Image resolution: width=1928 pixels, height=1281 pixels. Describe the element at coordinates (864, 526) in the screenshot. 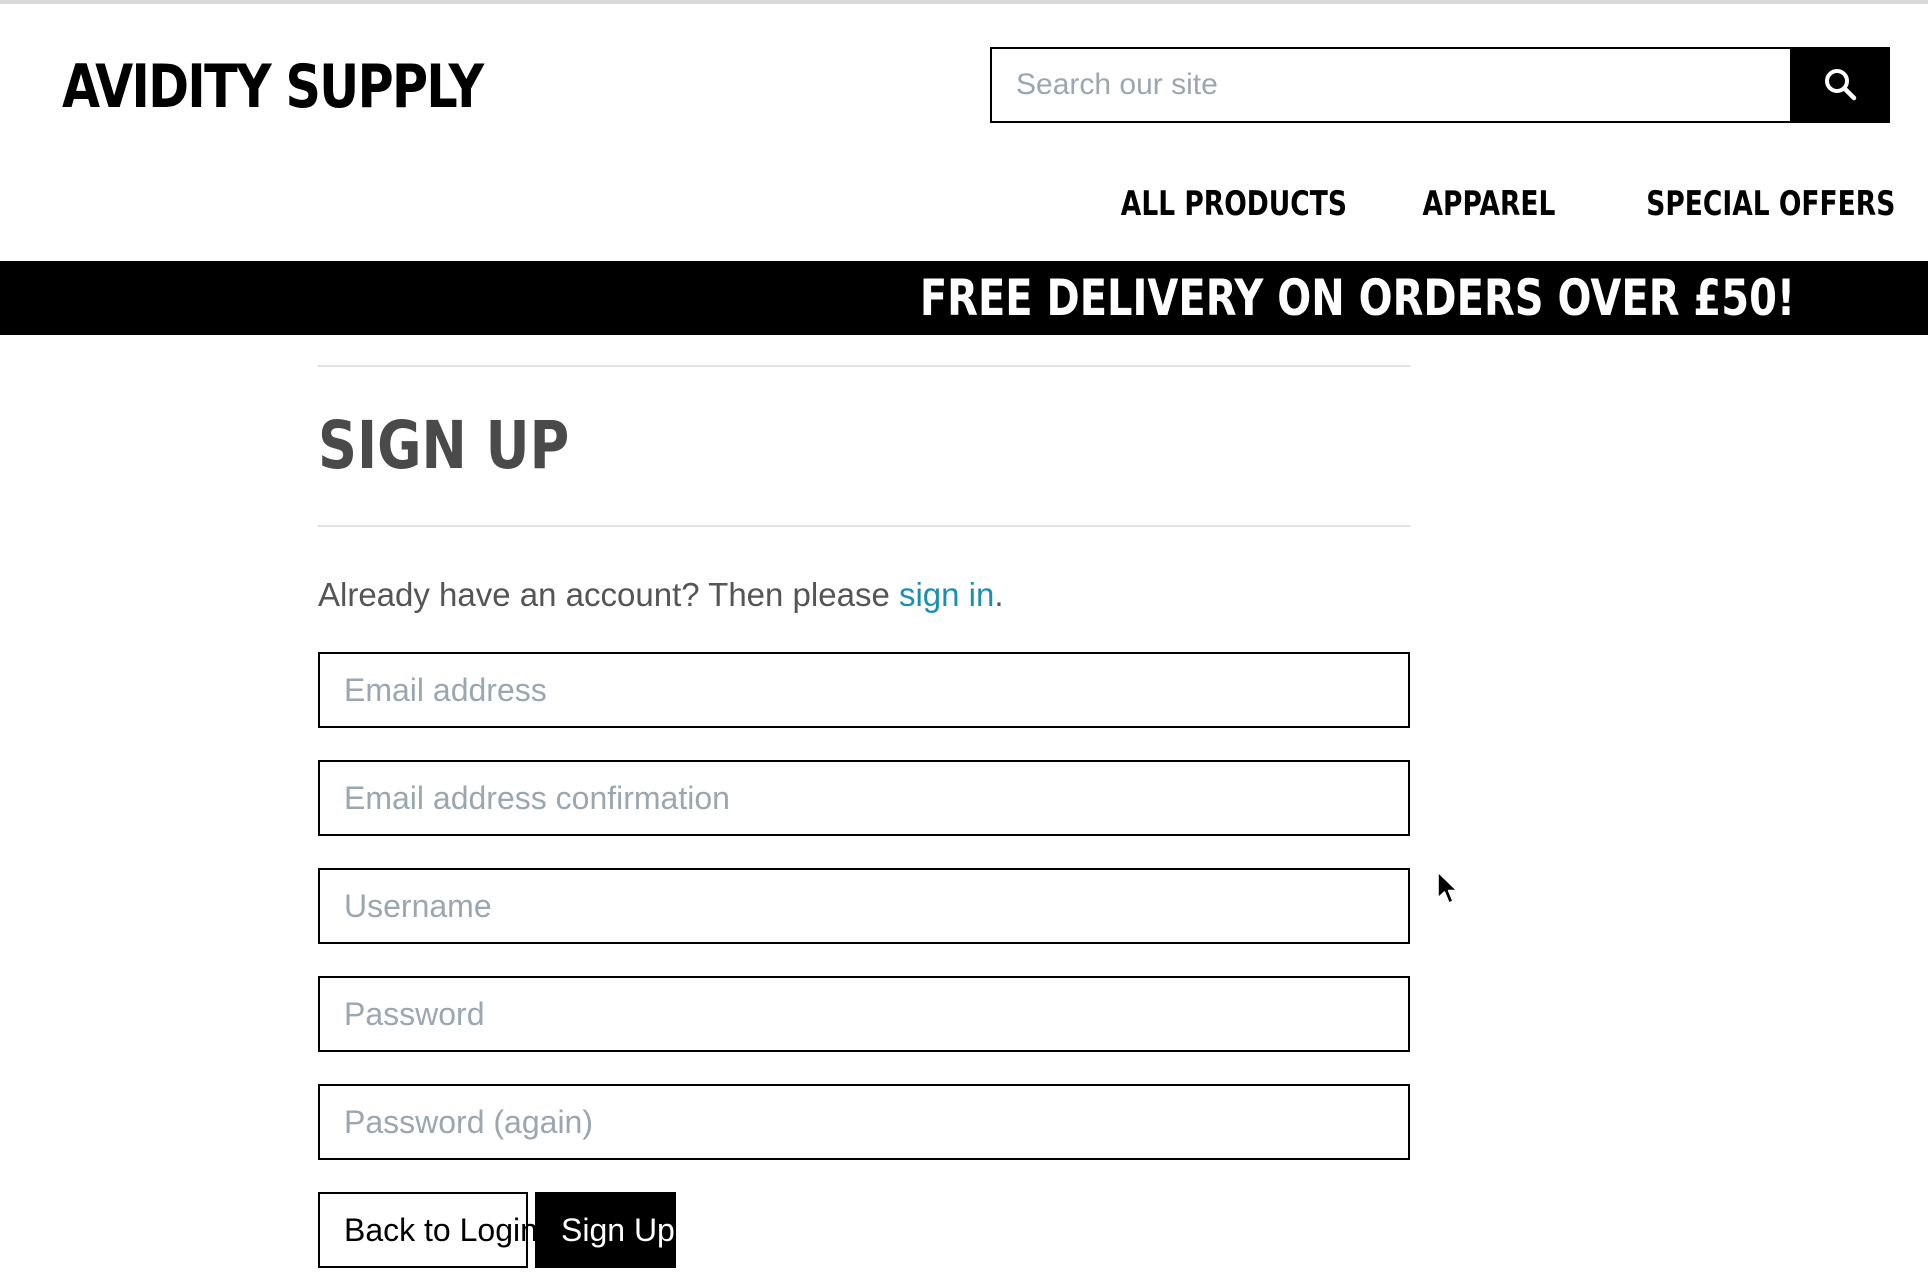

I see `title-bottom-divider` at that location.